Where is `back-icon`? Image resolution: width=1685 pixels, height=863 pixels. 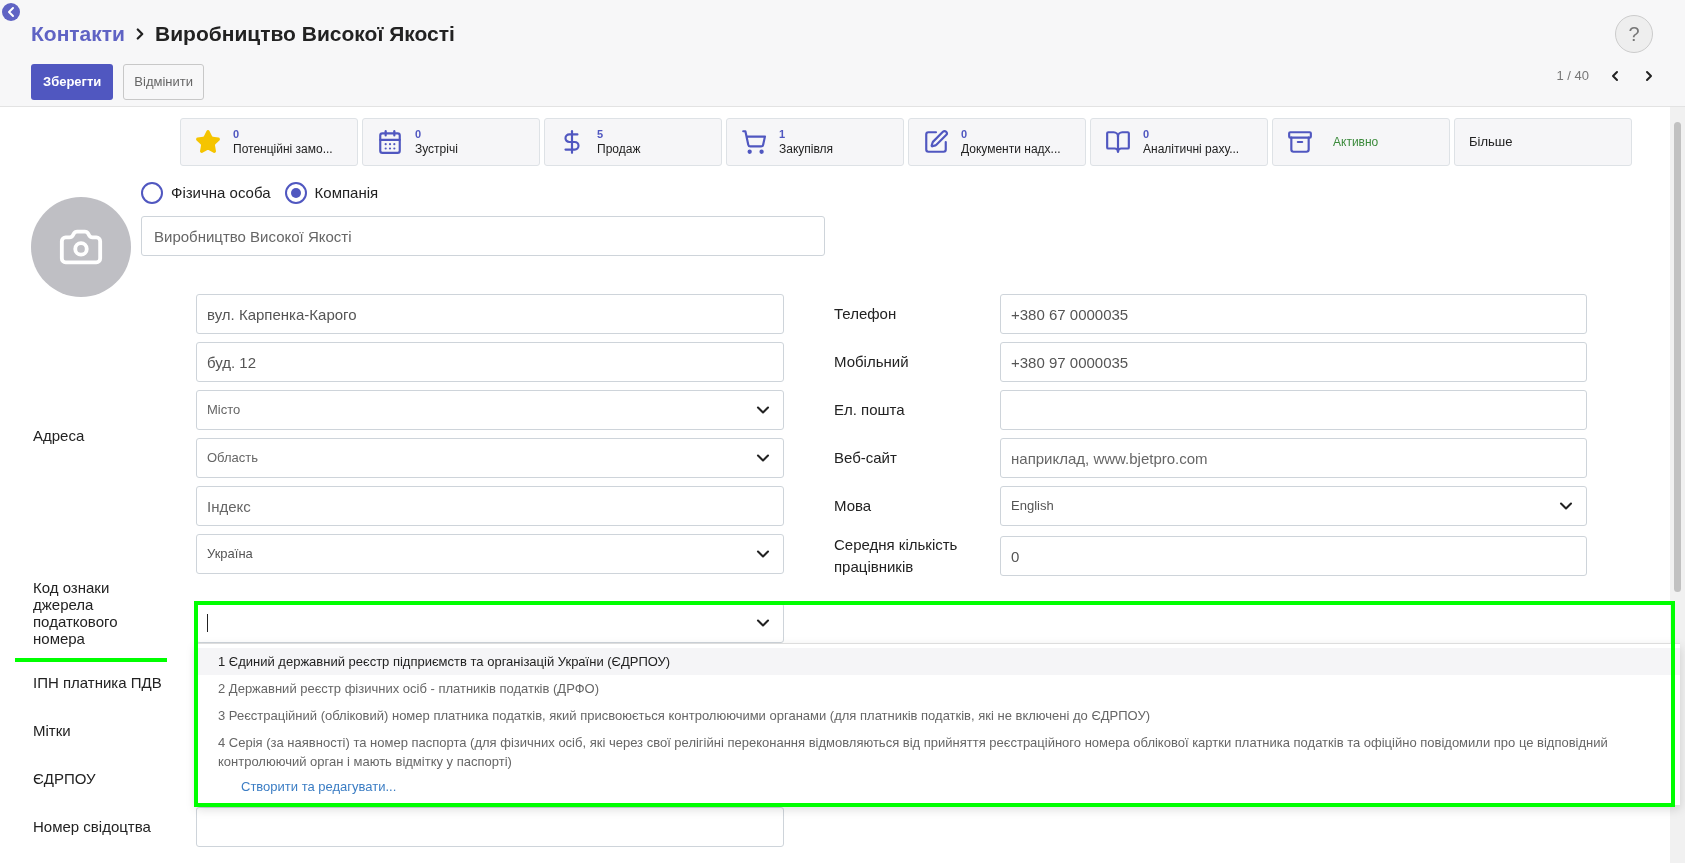
back-icon is located at coordinates (11, 12).